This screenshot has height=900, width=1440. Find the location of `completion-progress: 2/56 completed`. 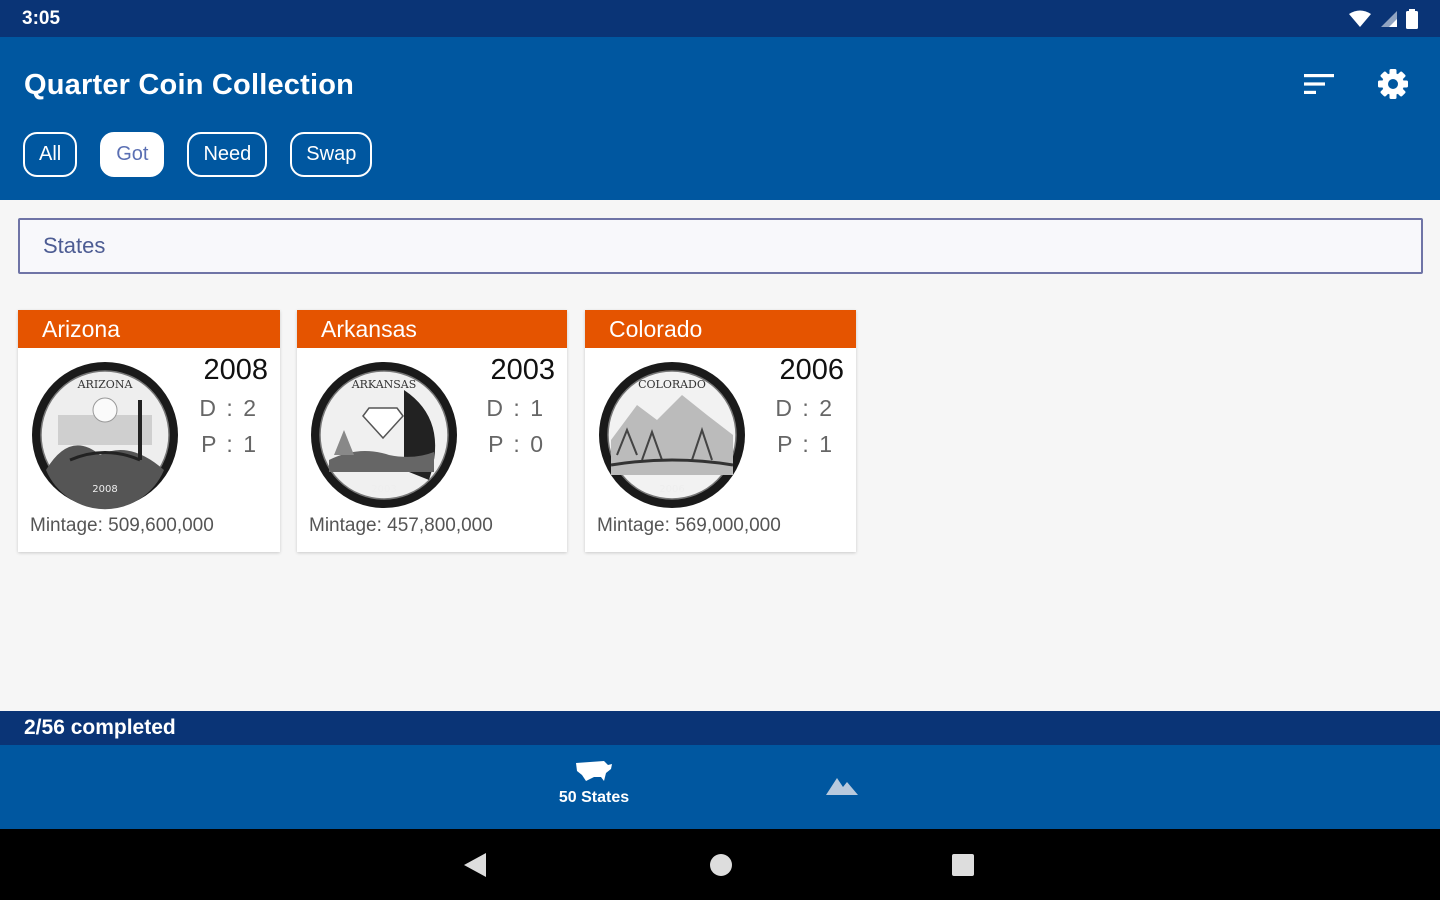

completion-progress: 2/56 completed is located at coordinates (720, 728).